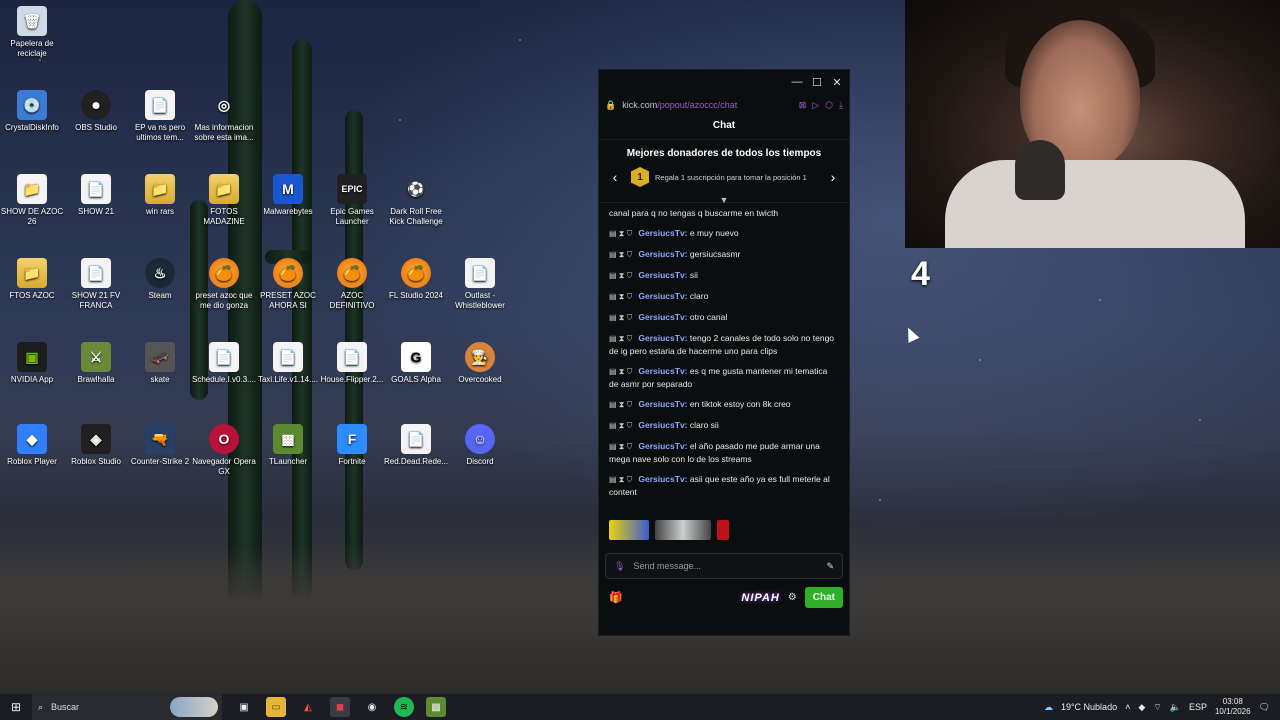 The image size is (1280, 720). Describe the element at coordinates (416, 363) in the screenshot. I see `desktop-icon-goals: G GOALS Alpha` at that location.